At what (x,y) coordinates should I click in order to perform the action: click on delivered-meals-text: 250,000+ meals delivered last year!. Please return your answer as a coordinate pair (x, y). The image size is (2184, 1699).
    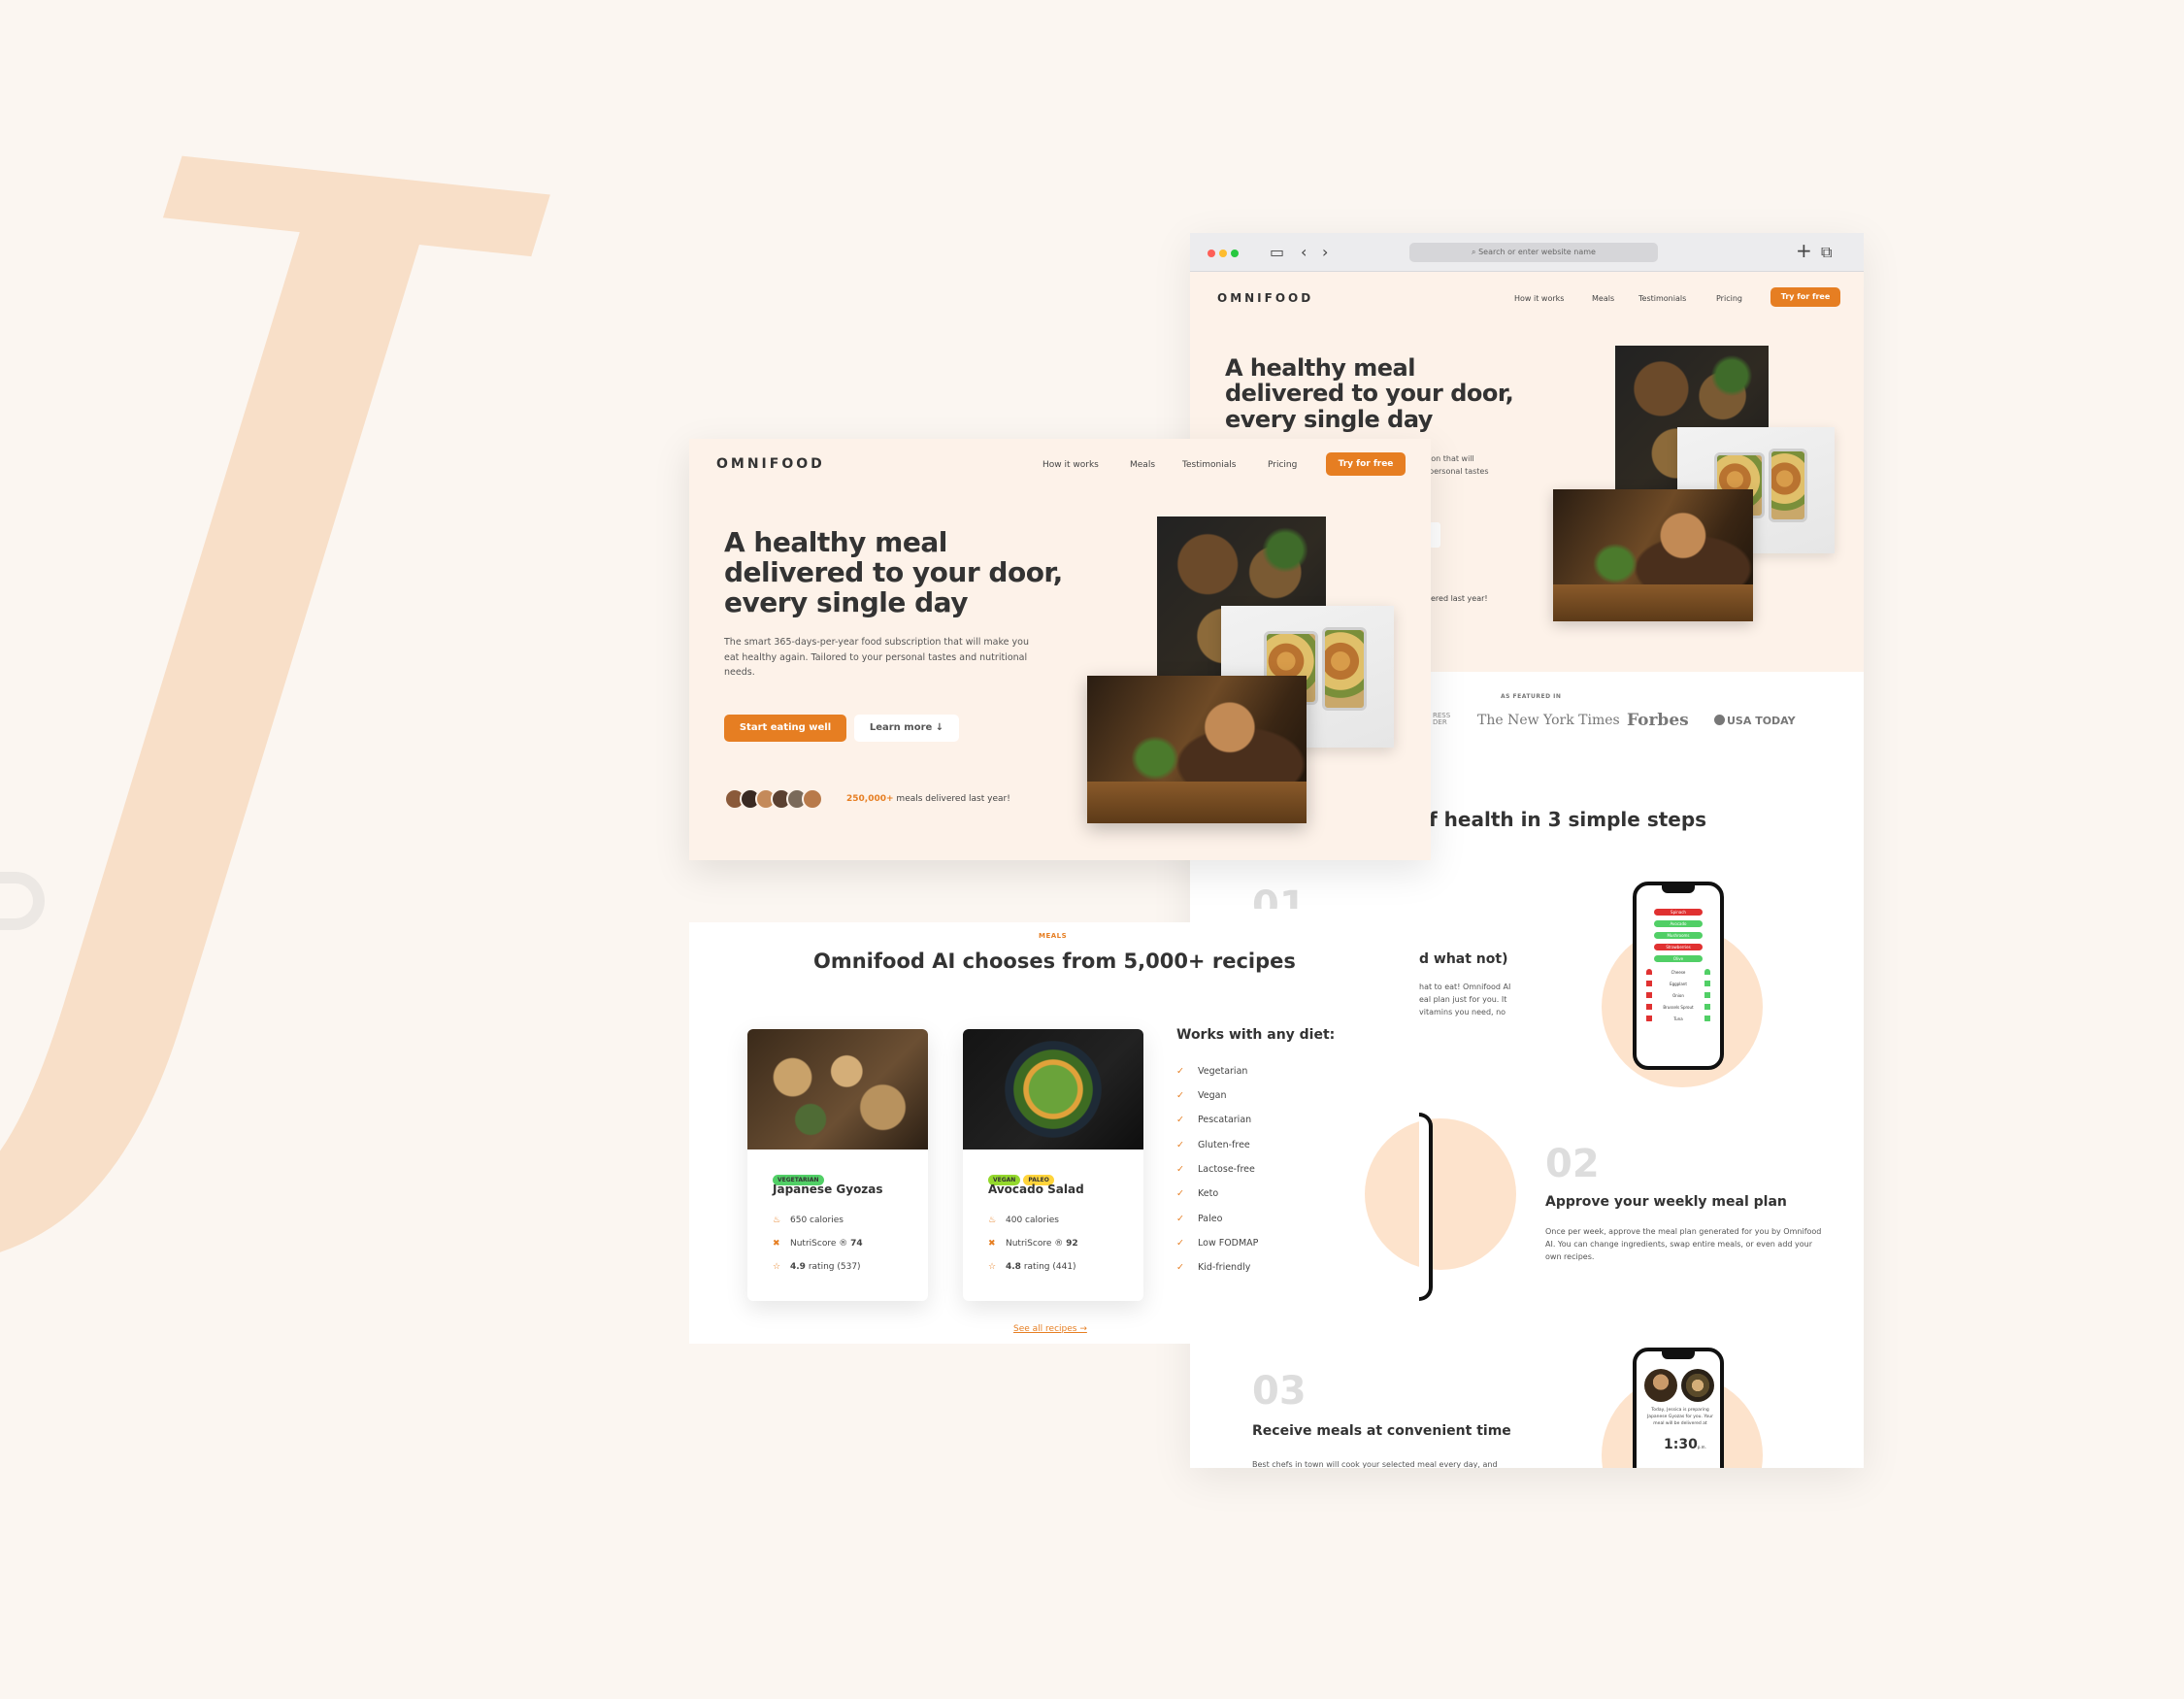
    Looking at the image, I should click on (928, 799).